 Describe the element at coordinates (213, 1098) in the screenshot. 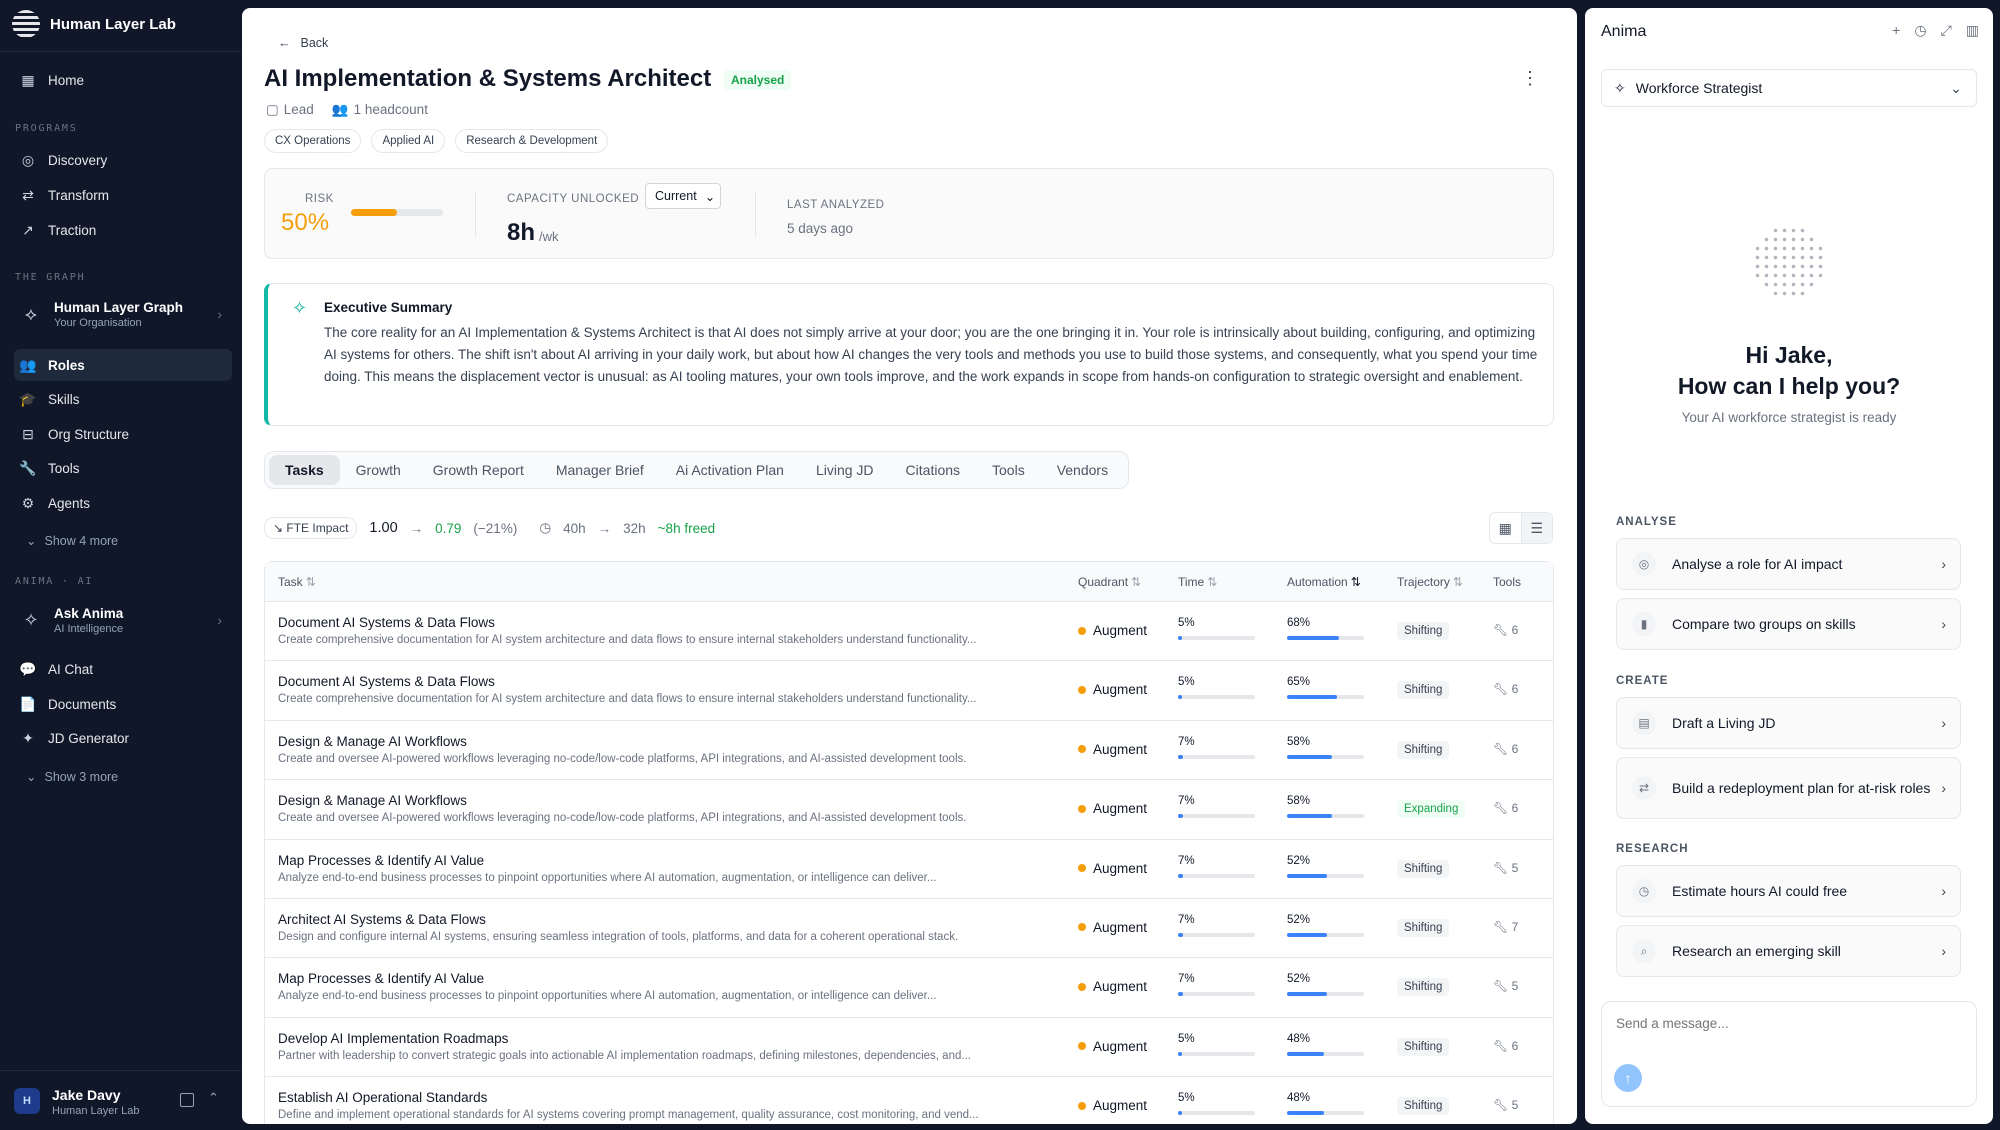

I see `chevron-up-icon: ⌃` at that location.